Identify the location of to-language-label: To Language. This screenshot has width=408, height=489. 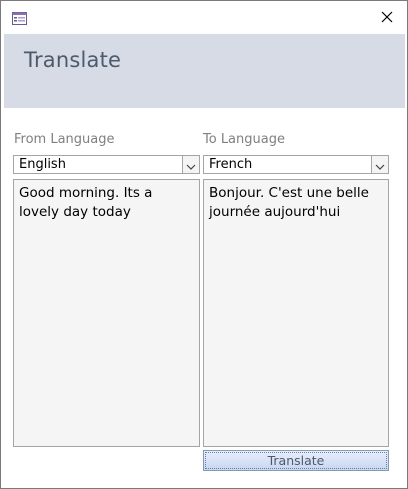
(244, 139).